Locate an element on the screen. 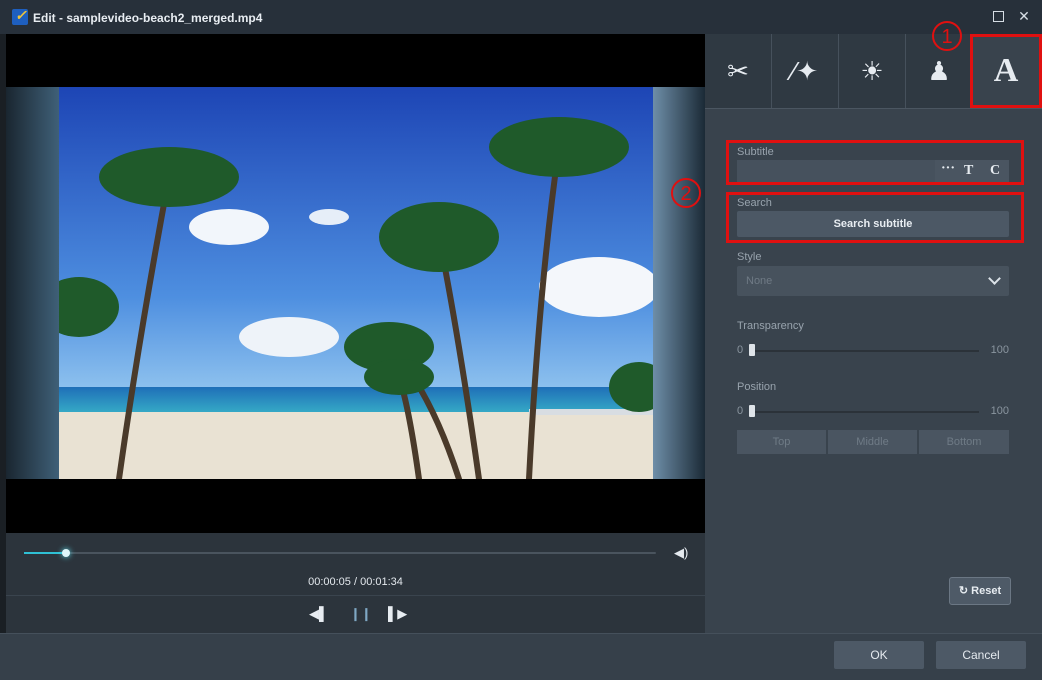 The width and height of the screenshot is (1042, 680). transparency-label: Transparency is located at coordinates (770, 326).